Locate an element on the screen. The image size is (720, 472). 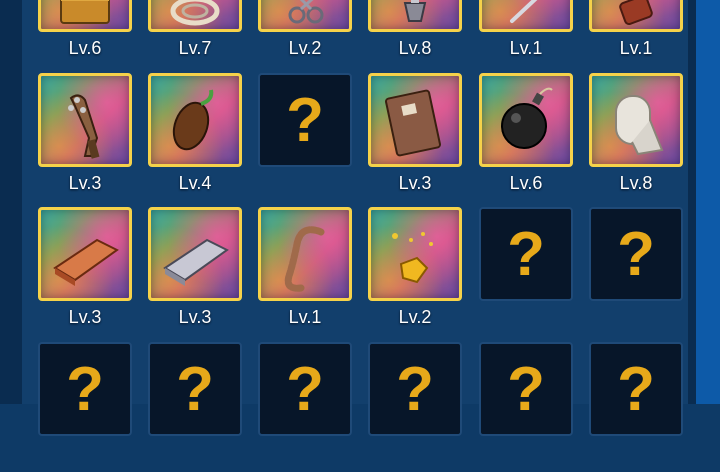
item-slot: Lv.4 is located at coordinates (195, 138).